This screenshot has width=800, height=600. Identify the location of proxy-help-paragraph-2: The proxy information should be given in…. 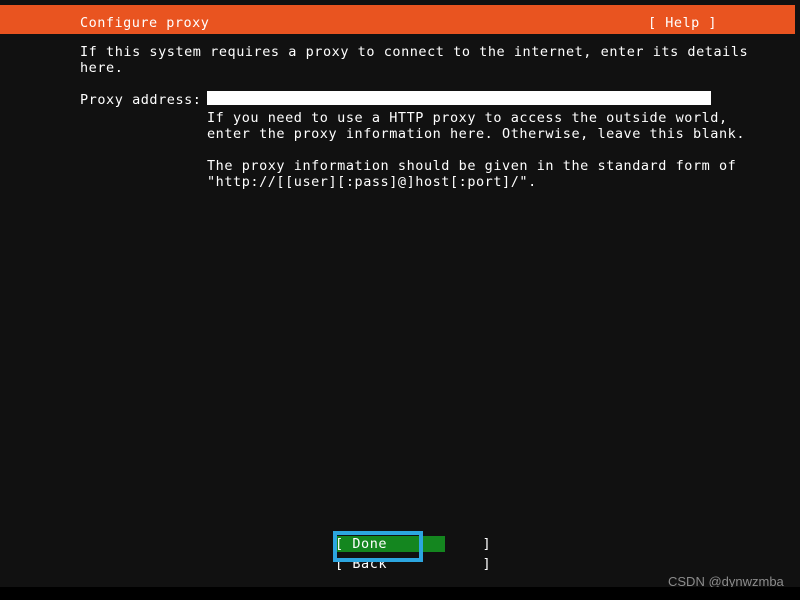
(472, 174).